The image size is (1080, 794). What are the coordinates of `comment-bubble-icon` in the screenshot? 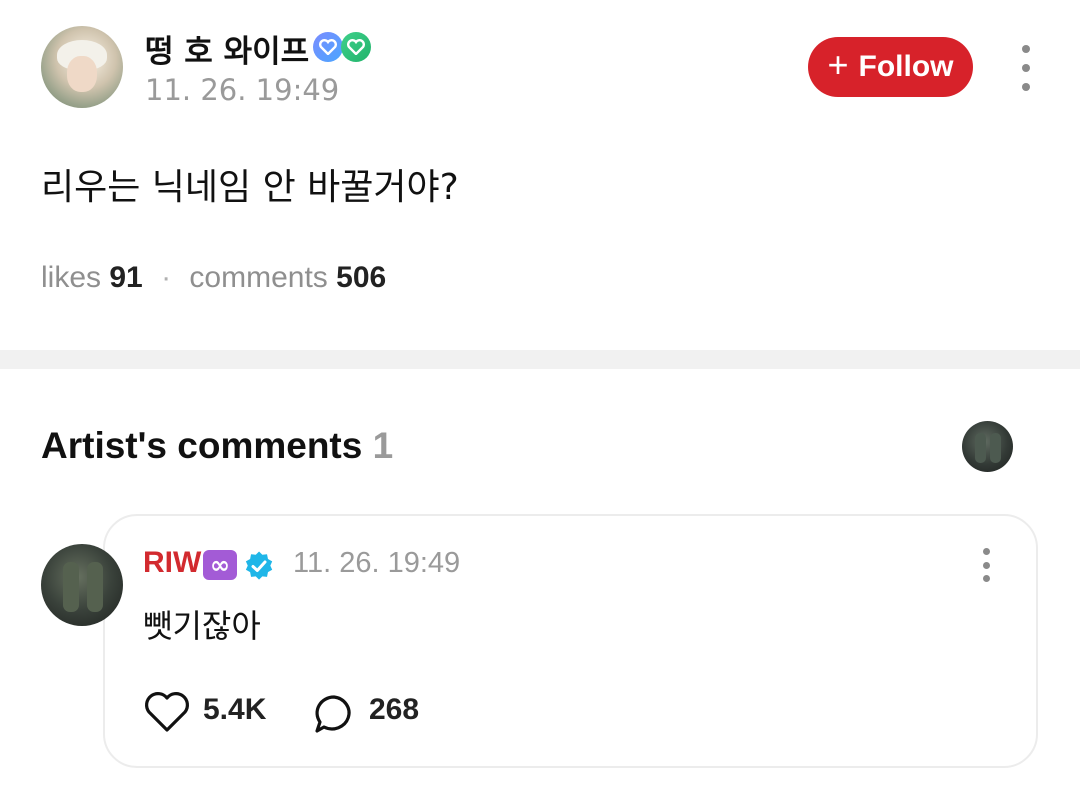 It's located at (334, 714).